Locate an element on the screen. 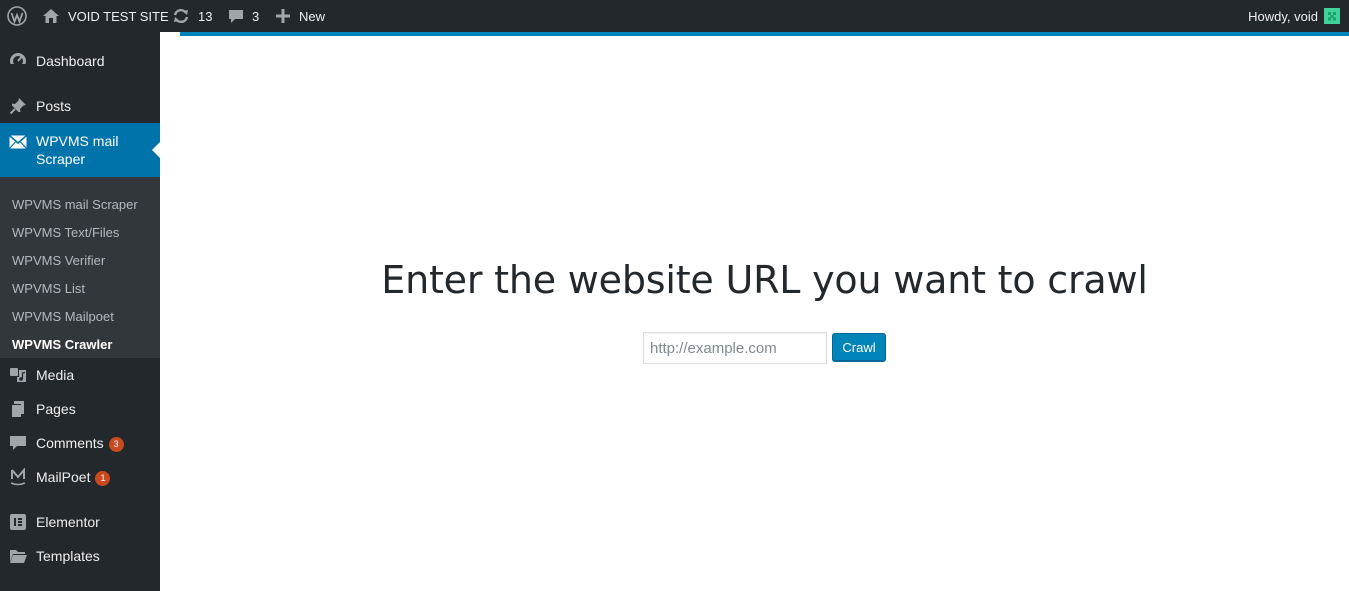 The width and height of the screenshot is (1349, 591). dashboard-gauge-icon is located at coordinates (18, 61).